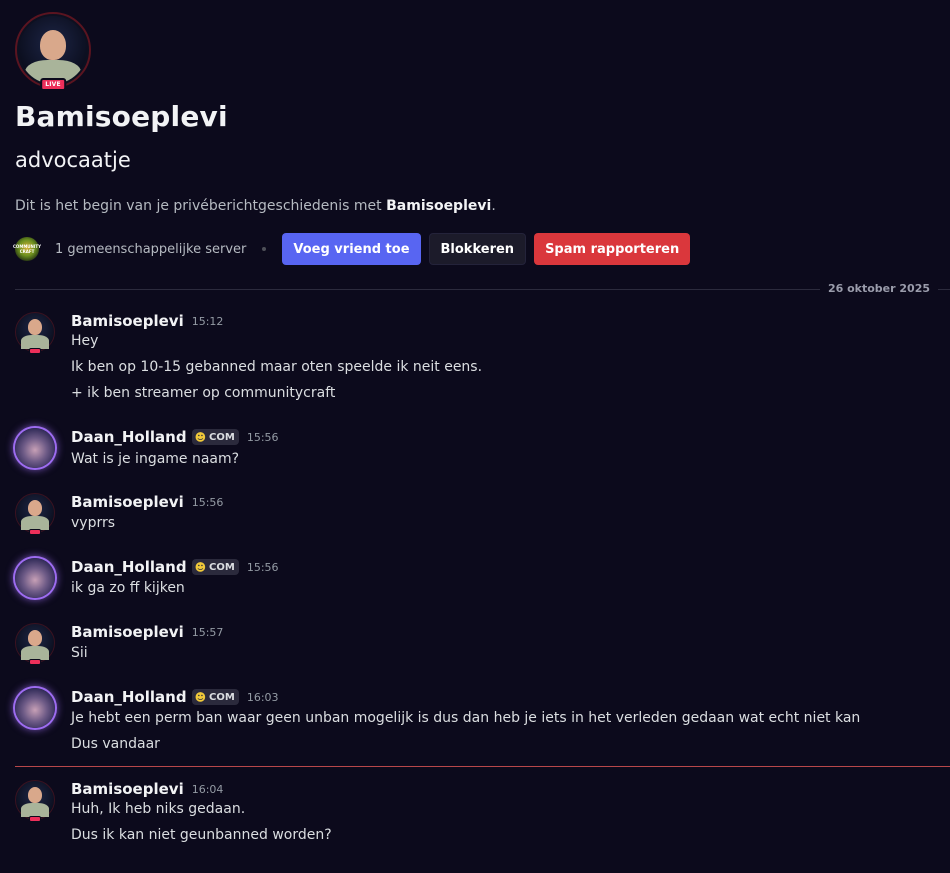 The height and width of the screenshot is (873, 950). Describe the element at coordinates (79, 653) in the screenshot. I see `message-text: Sii` at that location.